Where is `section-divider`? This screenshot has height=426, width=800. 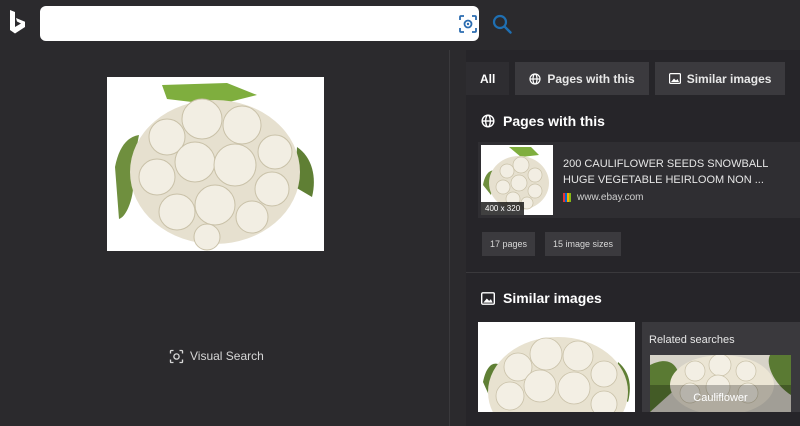
section-divider is located at coordinates (633, 272).